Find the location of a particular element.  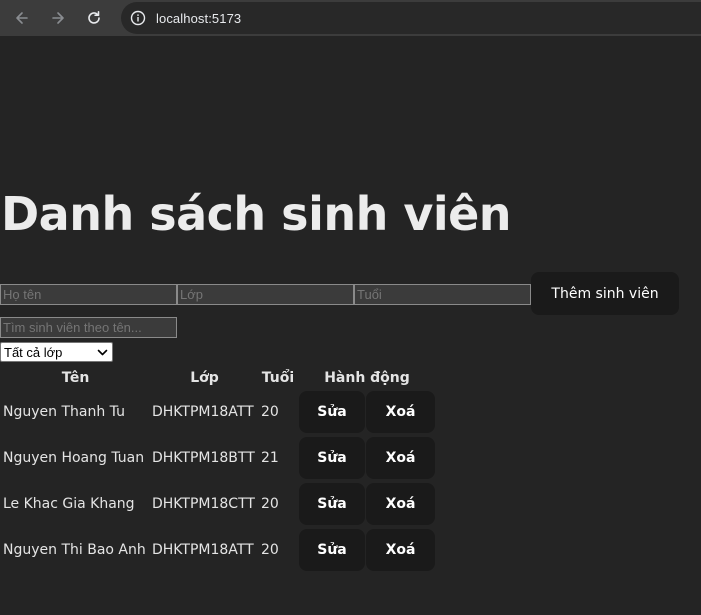

table-header-row: Tên Lớp Tuổi Hành động is located at coordinates (219, 378).